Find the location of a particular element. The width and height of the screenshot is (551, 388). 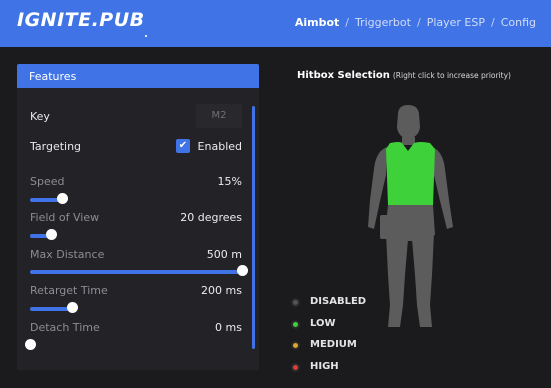

features-title: Features is located at coordinates (138, 76).